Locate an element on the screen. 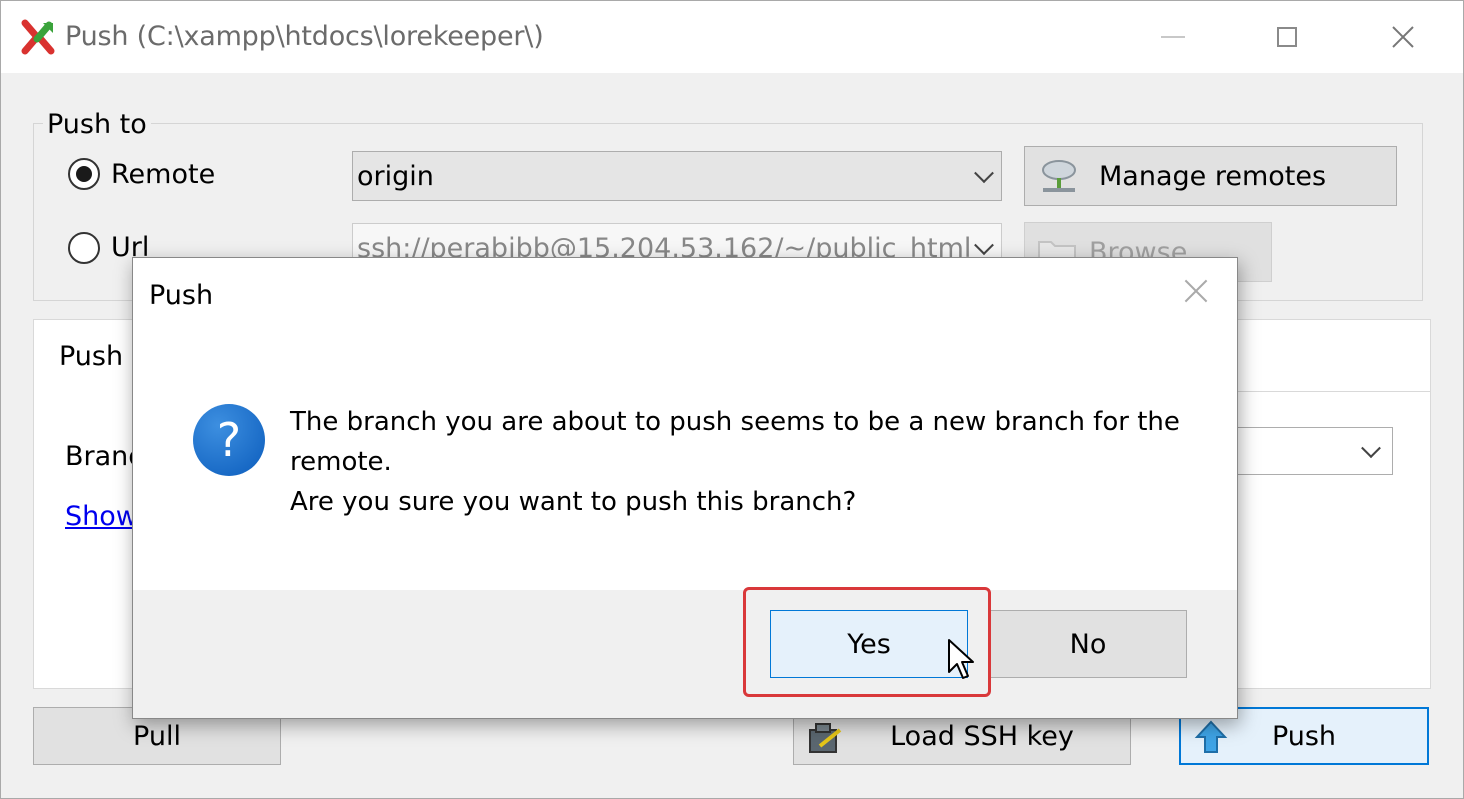 This screenshot has width=1464, height=799. no-label: No is located at coordinates (1088, 644).